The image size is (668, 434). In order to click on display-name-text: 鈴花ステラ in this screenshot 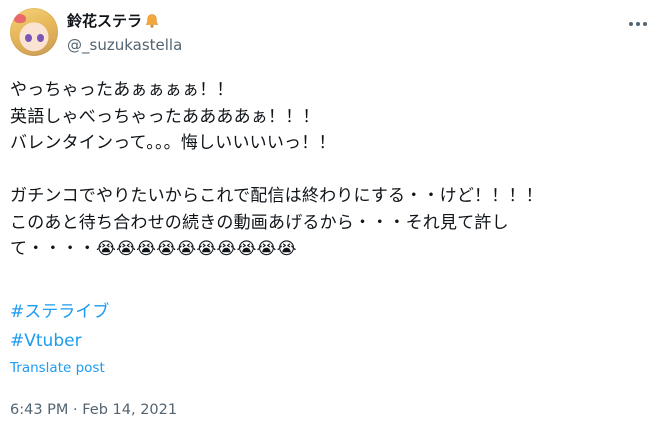, I will do `click(105, 21)`.